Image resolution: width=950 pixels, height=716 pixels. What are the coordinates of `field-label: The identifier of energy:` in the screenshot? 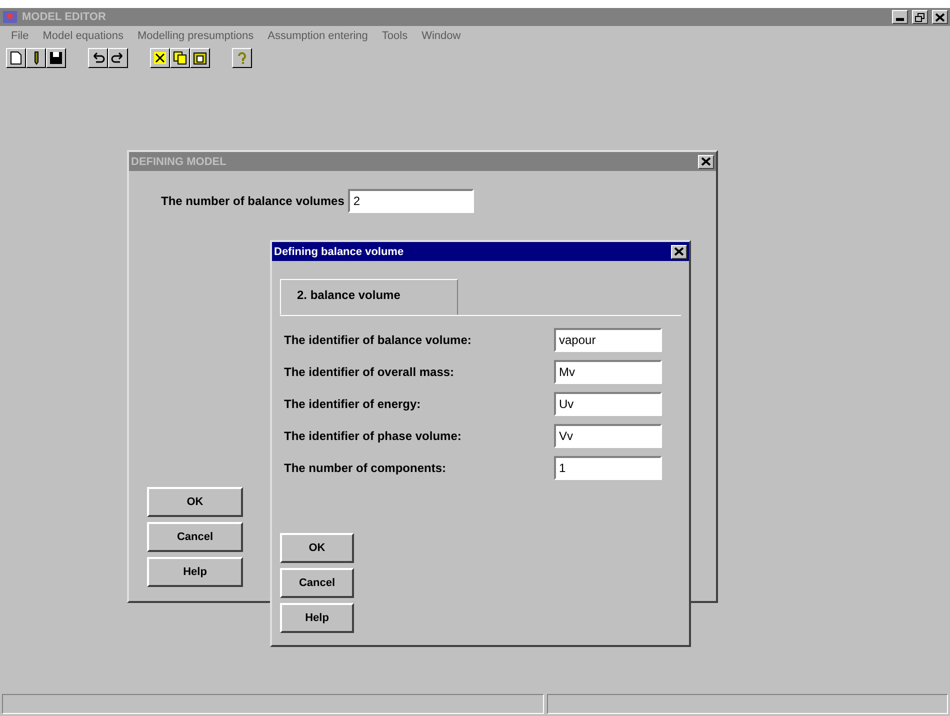 It's located at (353, 404).